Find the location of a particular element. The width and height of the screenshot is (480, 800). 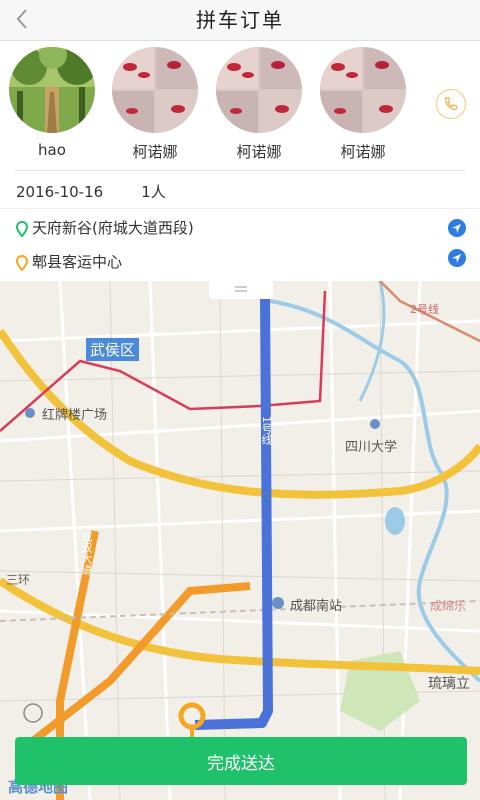

drag-handle-icon is located at coordinates (241, 289).